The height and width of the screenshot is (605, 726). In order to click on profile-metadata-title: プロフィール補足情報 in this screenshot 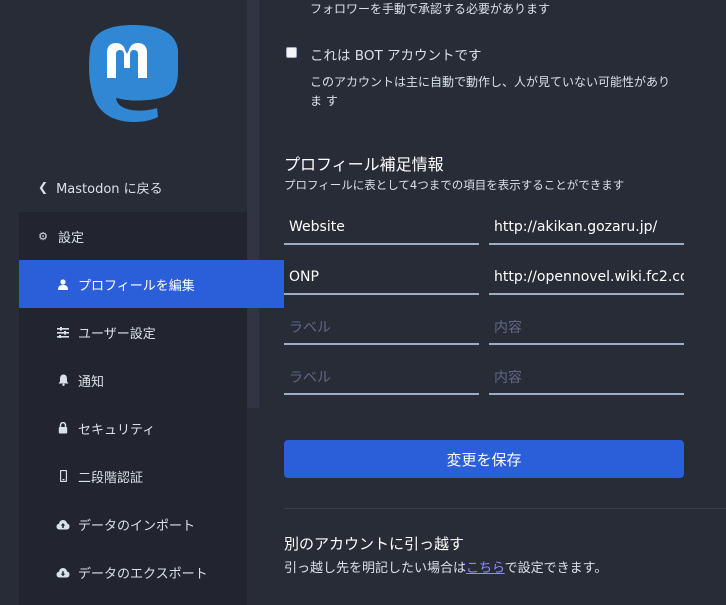, I will do `click(364, 164)`.